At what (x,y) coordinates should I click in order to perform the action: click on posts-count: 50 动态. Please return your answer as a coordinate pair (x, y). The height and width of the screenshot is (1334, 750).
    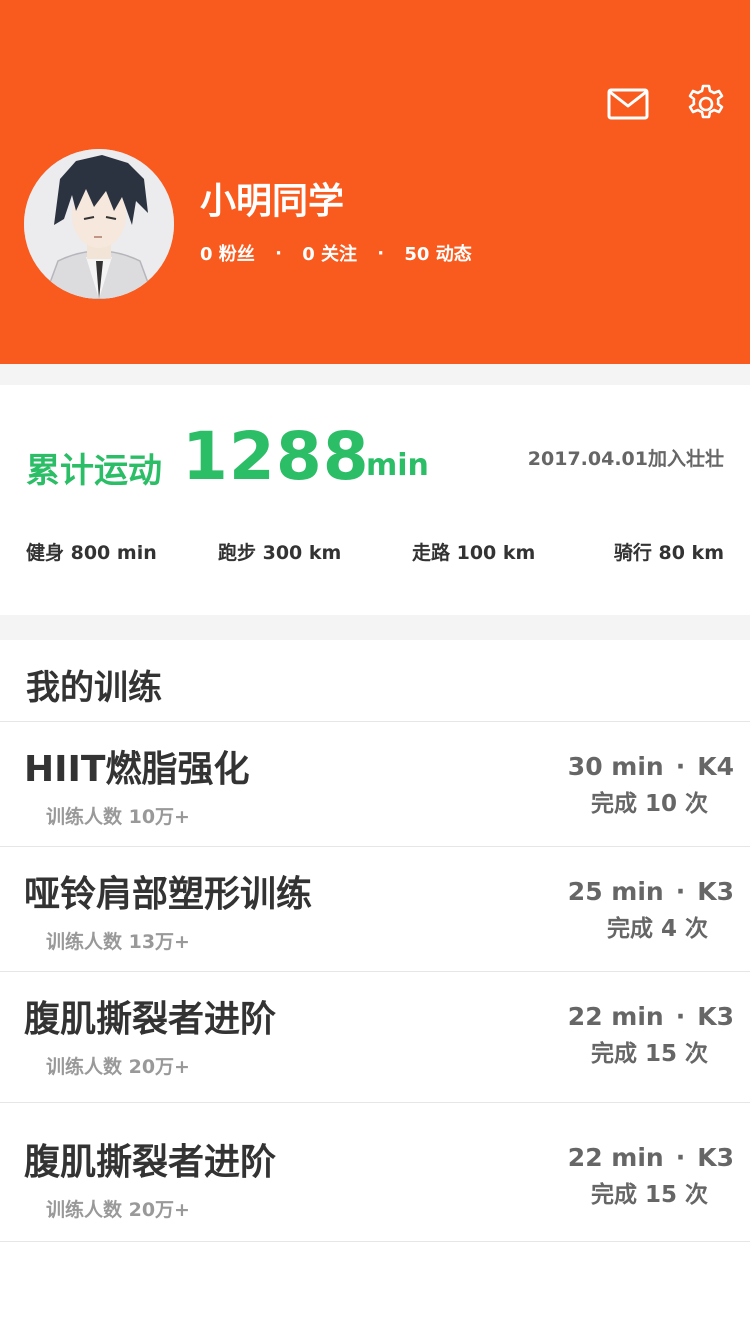
    Looking at the image, I should click on (437, 253).